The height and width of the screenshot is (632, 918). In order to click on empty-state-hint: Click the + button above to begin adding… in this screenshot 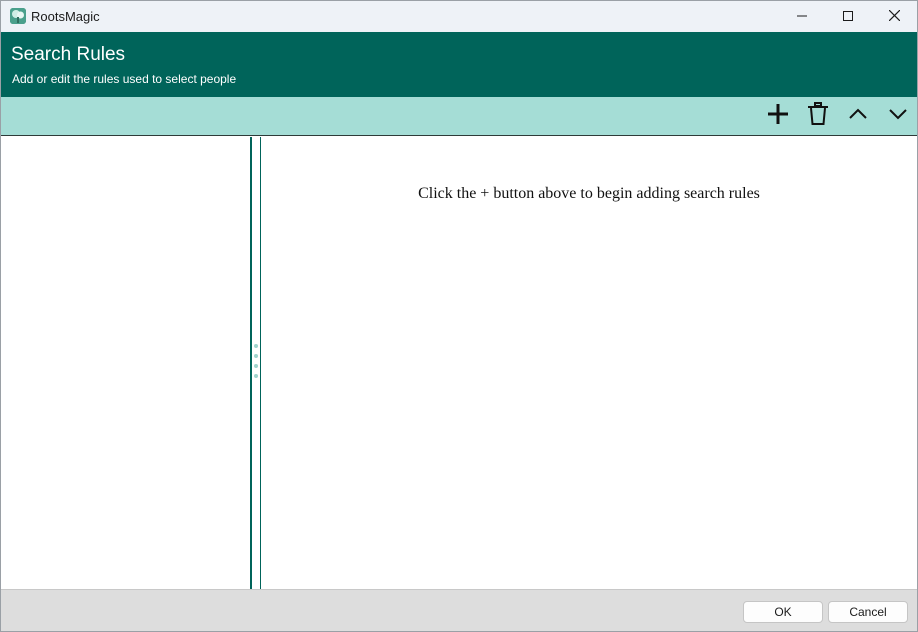, I will do `click(589, 193)`.